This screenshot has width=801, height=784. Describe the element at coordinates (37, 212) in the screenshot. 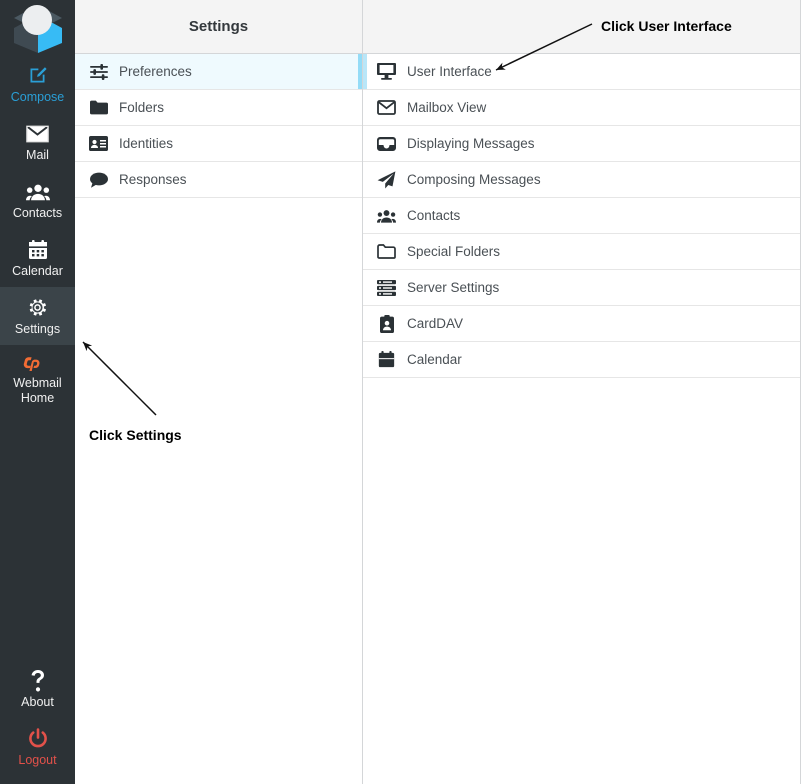

I see `task-contacts-label: Contacts` at that location.